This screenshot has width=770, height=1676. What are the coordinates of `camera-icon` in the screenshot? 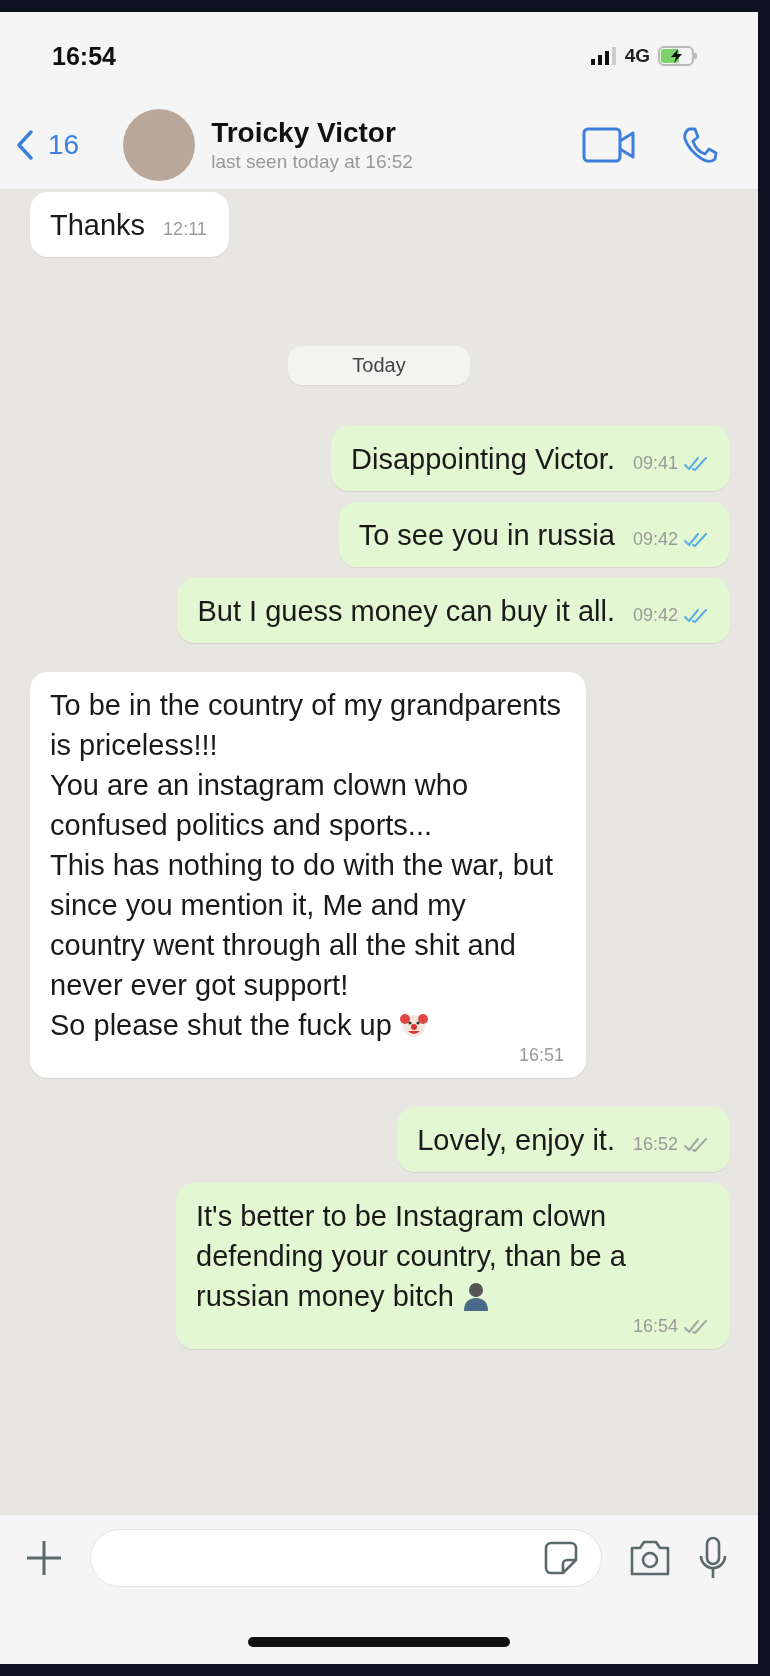 It's located at (650, 1558).